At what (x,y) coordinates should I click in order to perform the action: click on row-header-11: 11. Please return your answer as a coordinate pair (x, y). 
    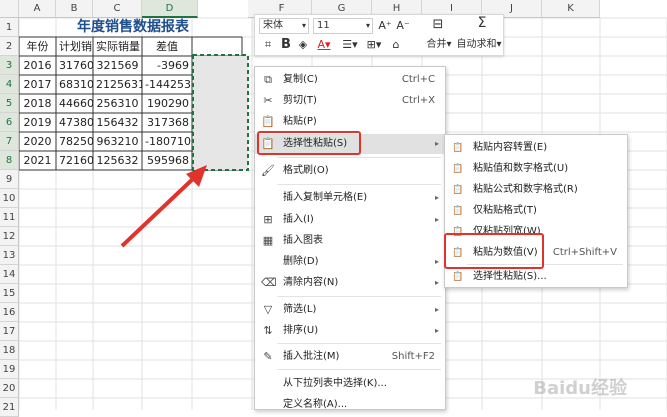
    Looking at the image, I should click on (9, 217).